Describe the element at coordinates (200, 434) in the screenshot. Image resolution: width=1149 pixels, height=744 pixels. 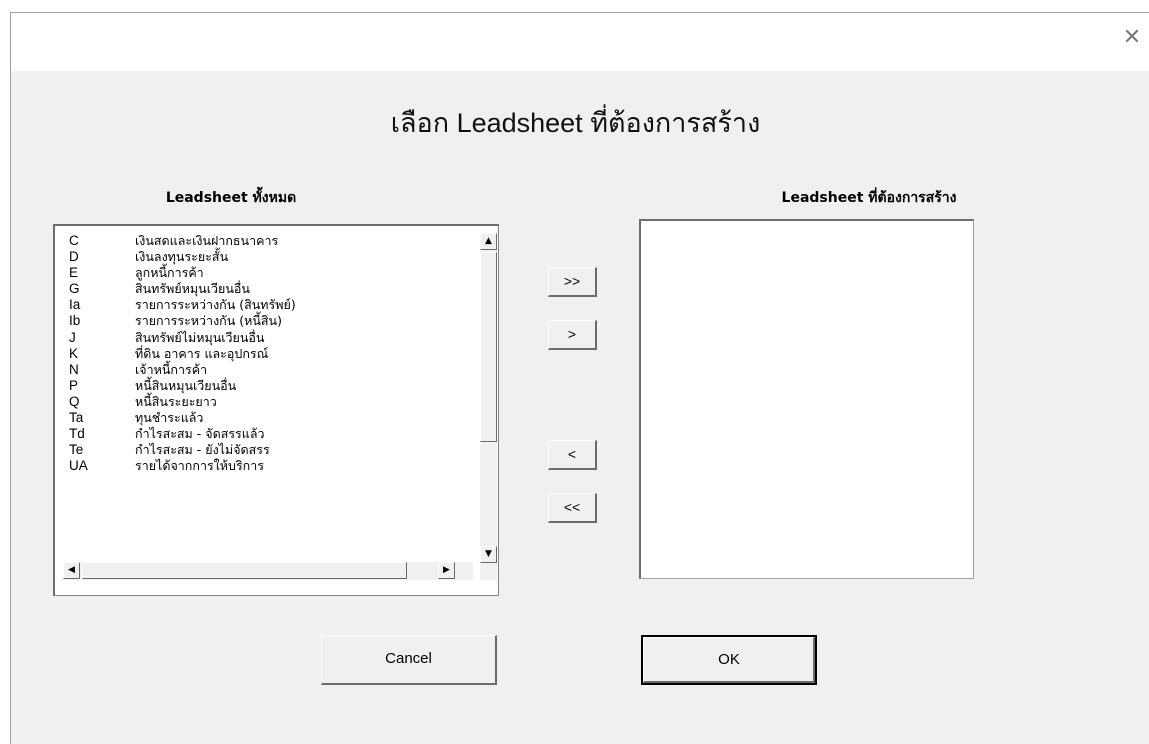
I see `list-item-label: กำไรสะสม - จัดสรรแล้ว` at that location.